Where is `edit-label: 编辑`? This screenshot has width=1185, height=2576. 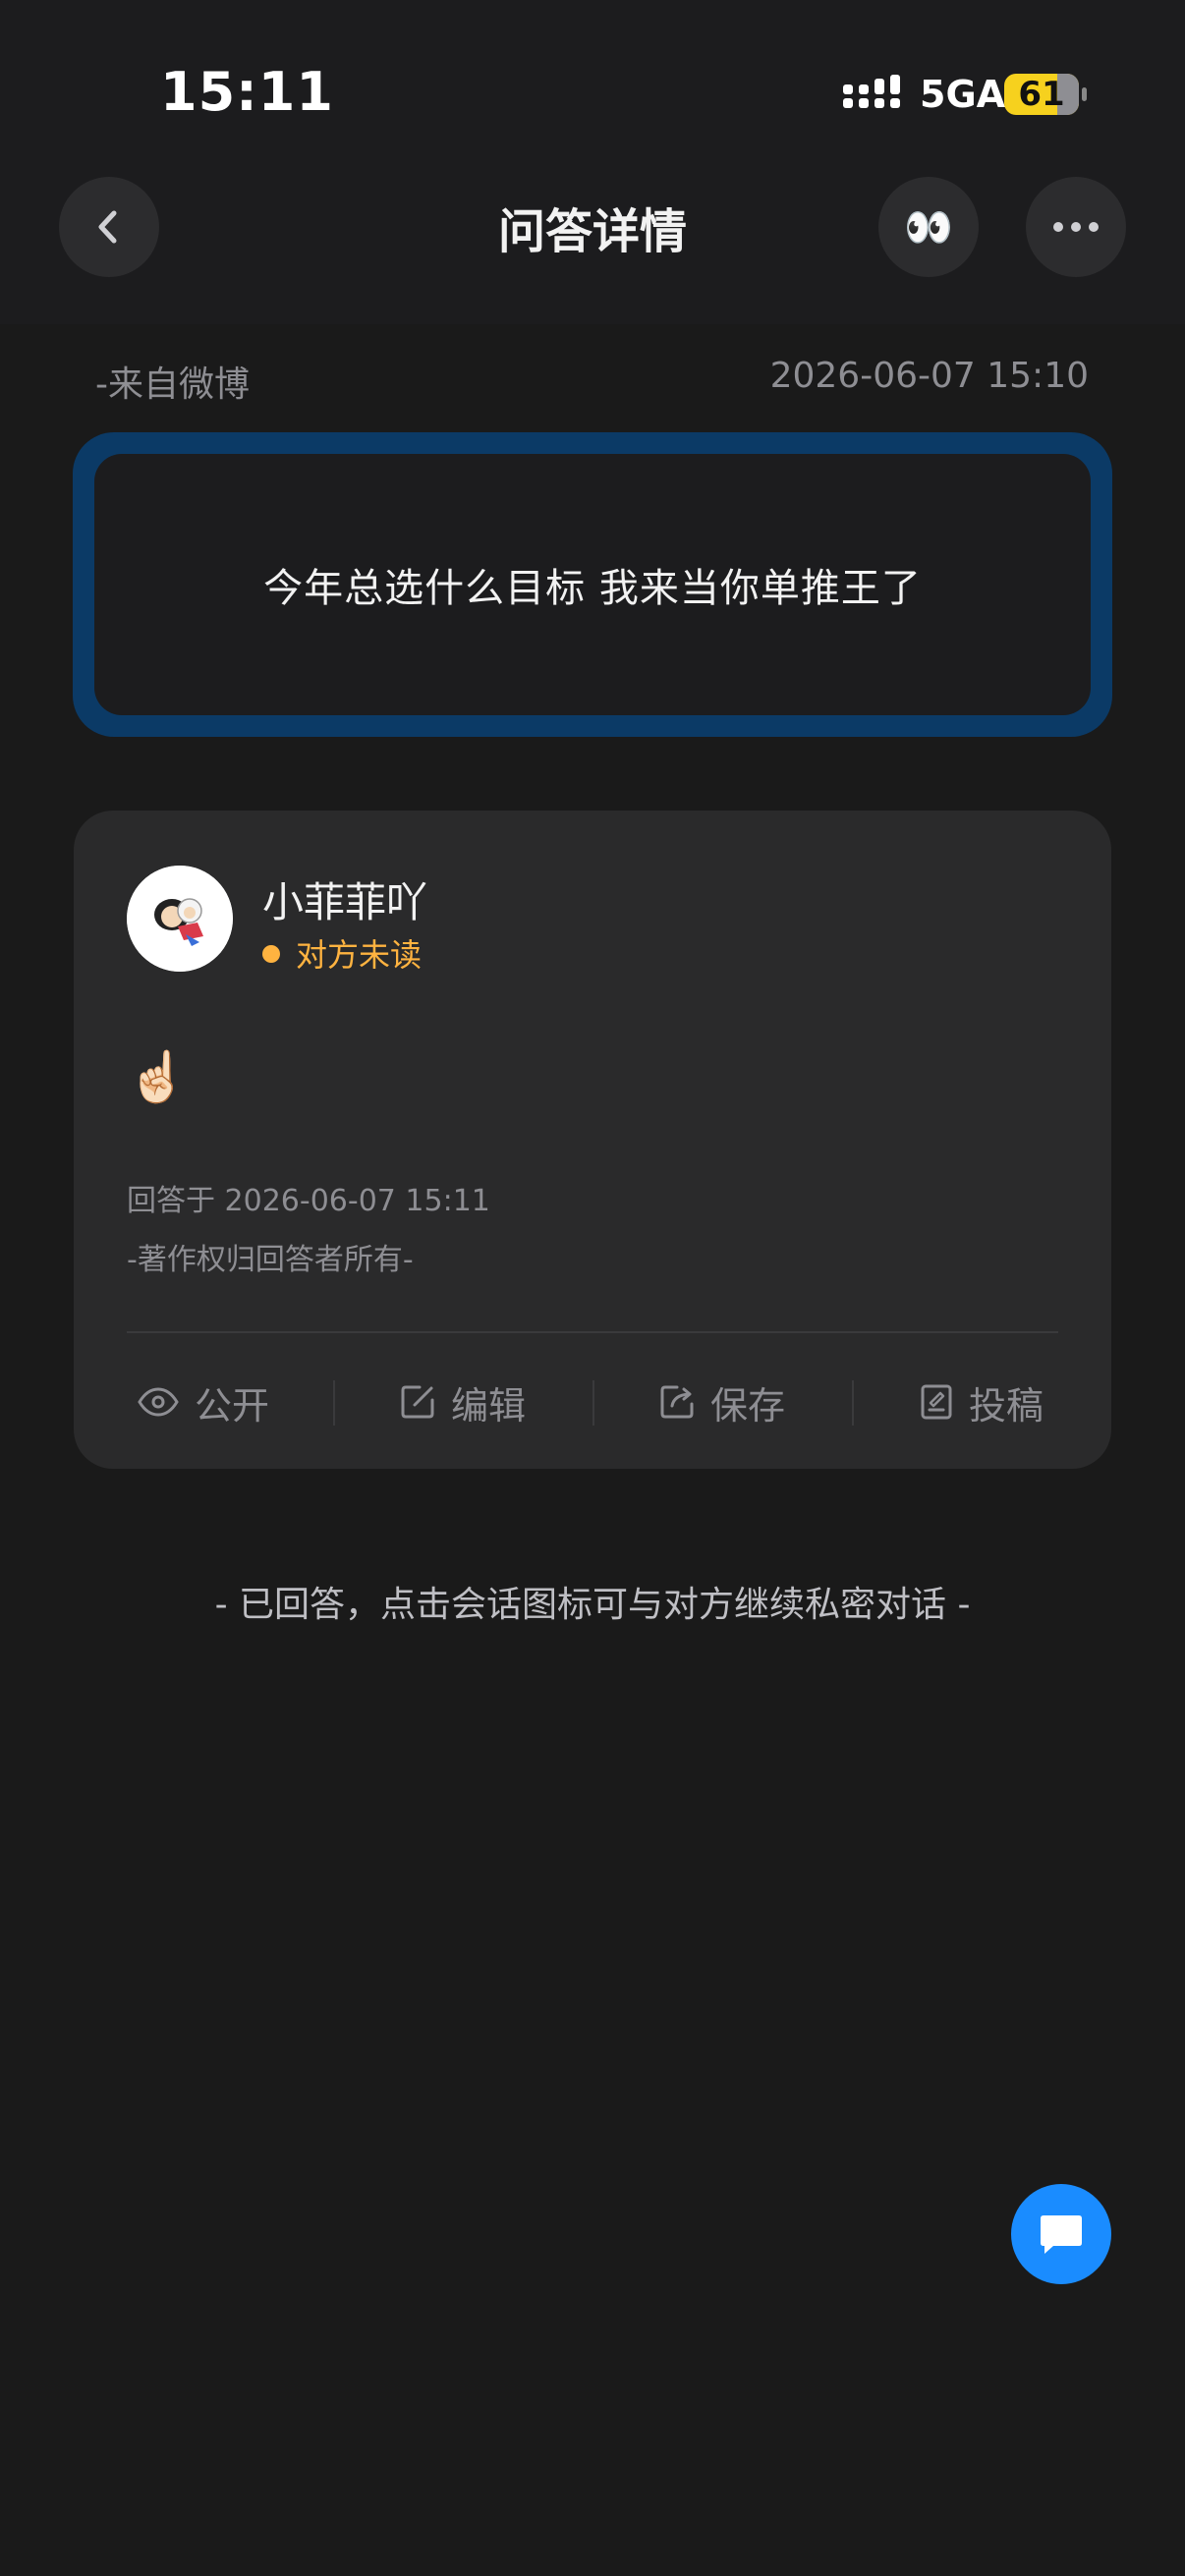 edit-label: 编辑 is located at coordinates (488, 1405).